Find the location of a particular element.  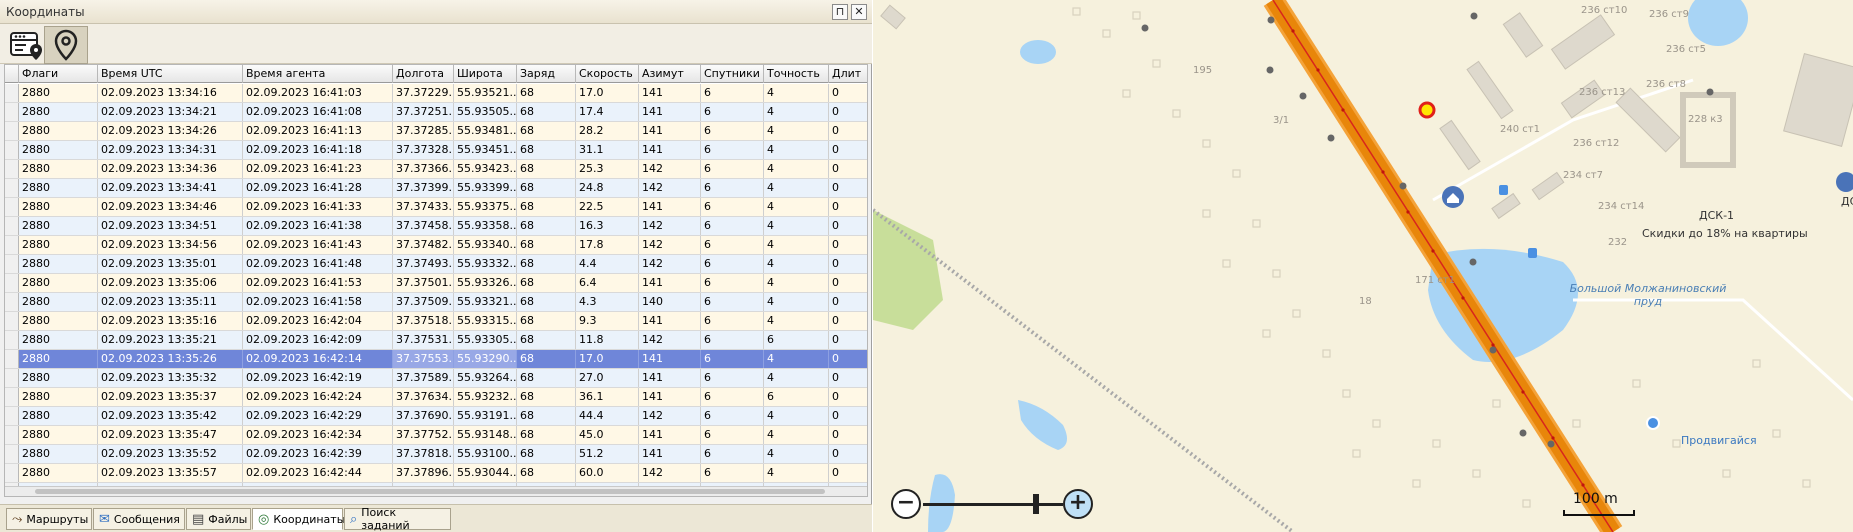

table-cell: 02.09.2023 13:34:21 is located at coordinates (170, 112).